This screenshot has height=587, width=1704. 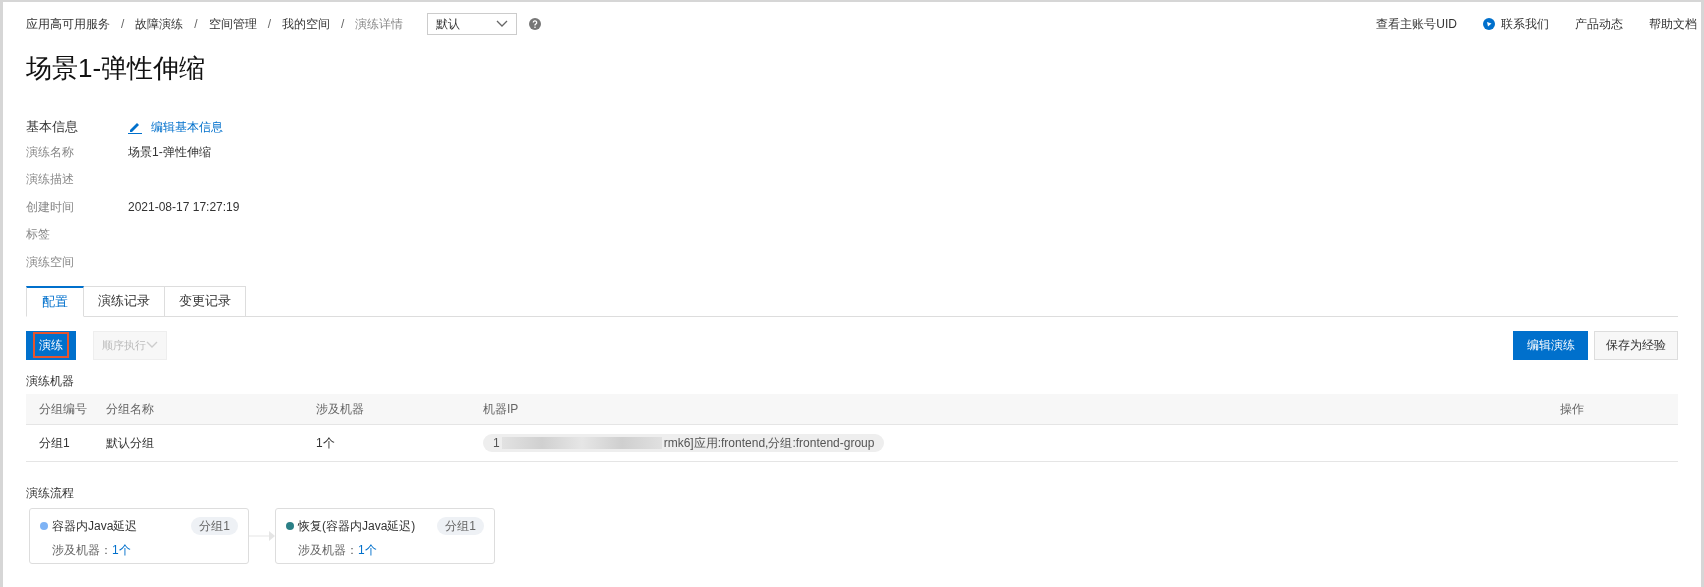 What do you see at coordinates (51, 345) in the screenshot?
I see `run-button: 演练` at bounding box center [51, 345].